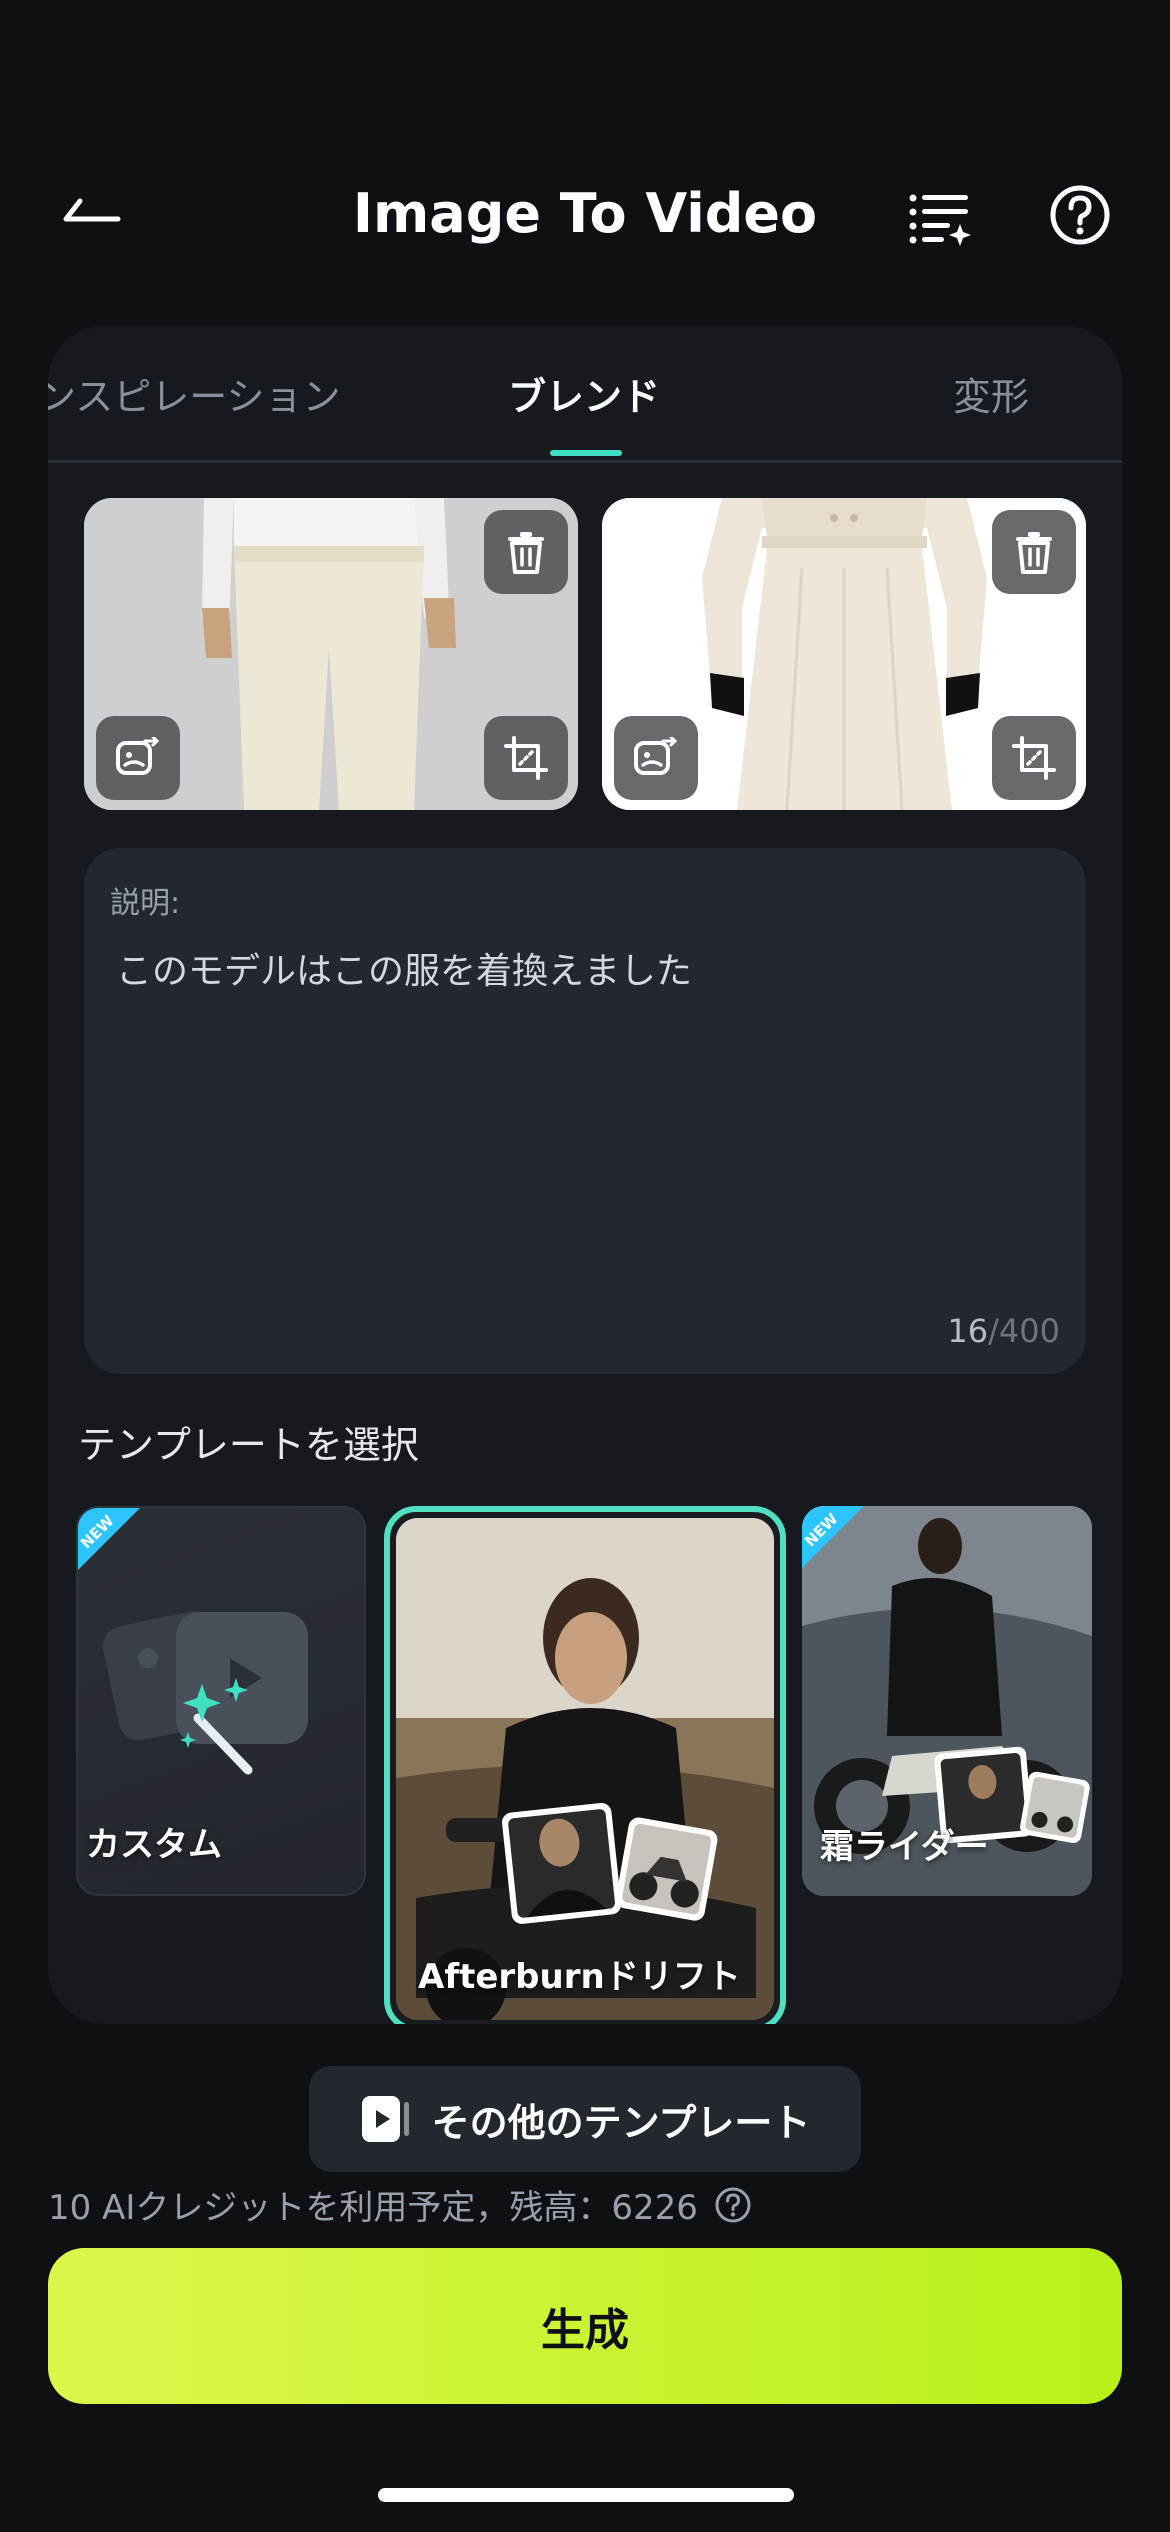 This screenshot has height=2532, width=1170. Describe the element at coordinates (585, 2330) in the screenshot. I see `generate-label: 生成` at that location.